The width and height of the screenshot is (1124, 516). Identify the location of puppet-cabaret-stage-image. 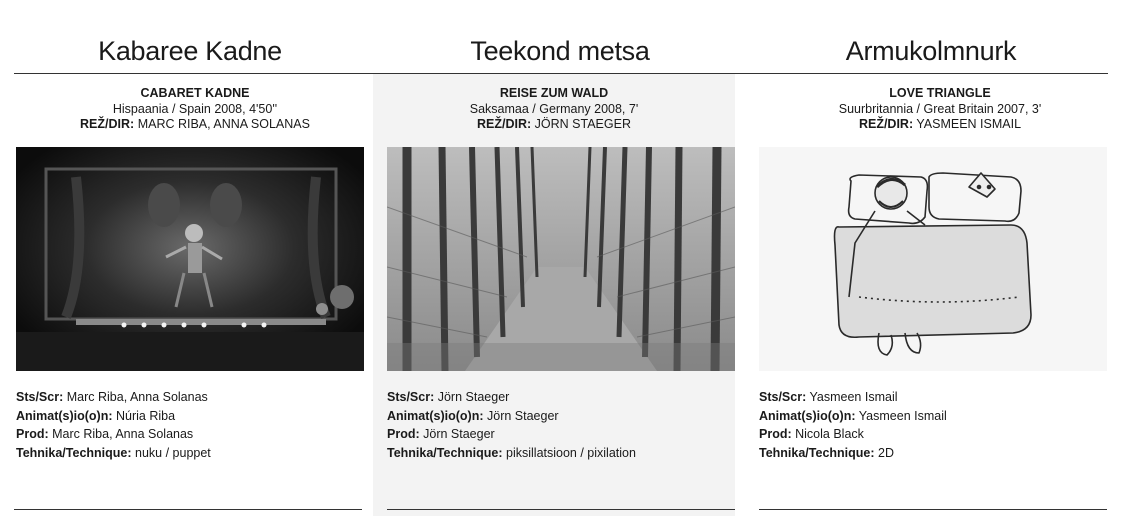
(190, 259).